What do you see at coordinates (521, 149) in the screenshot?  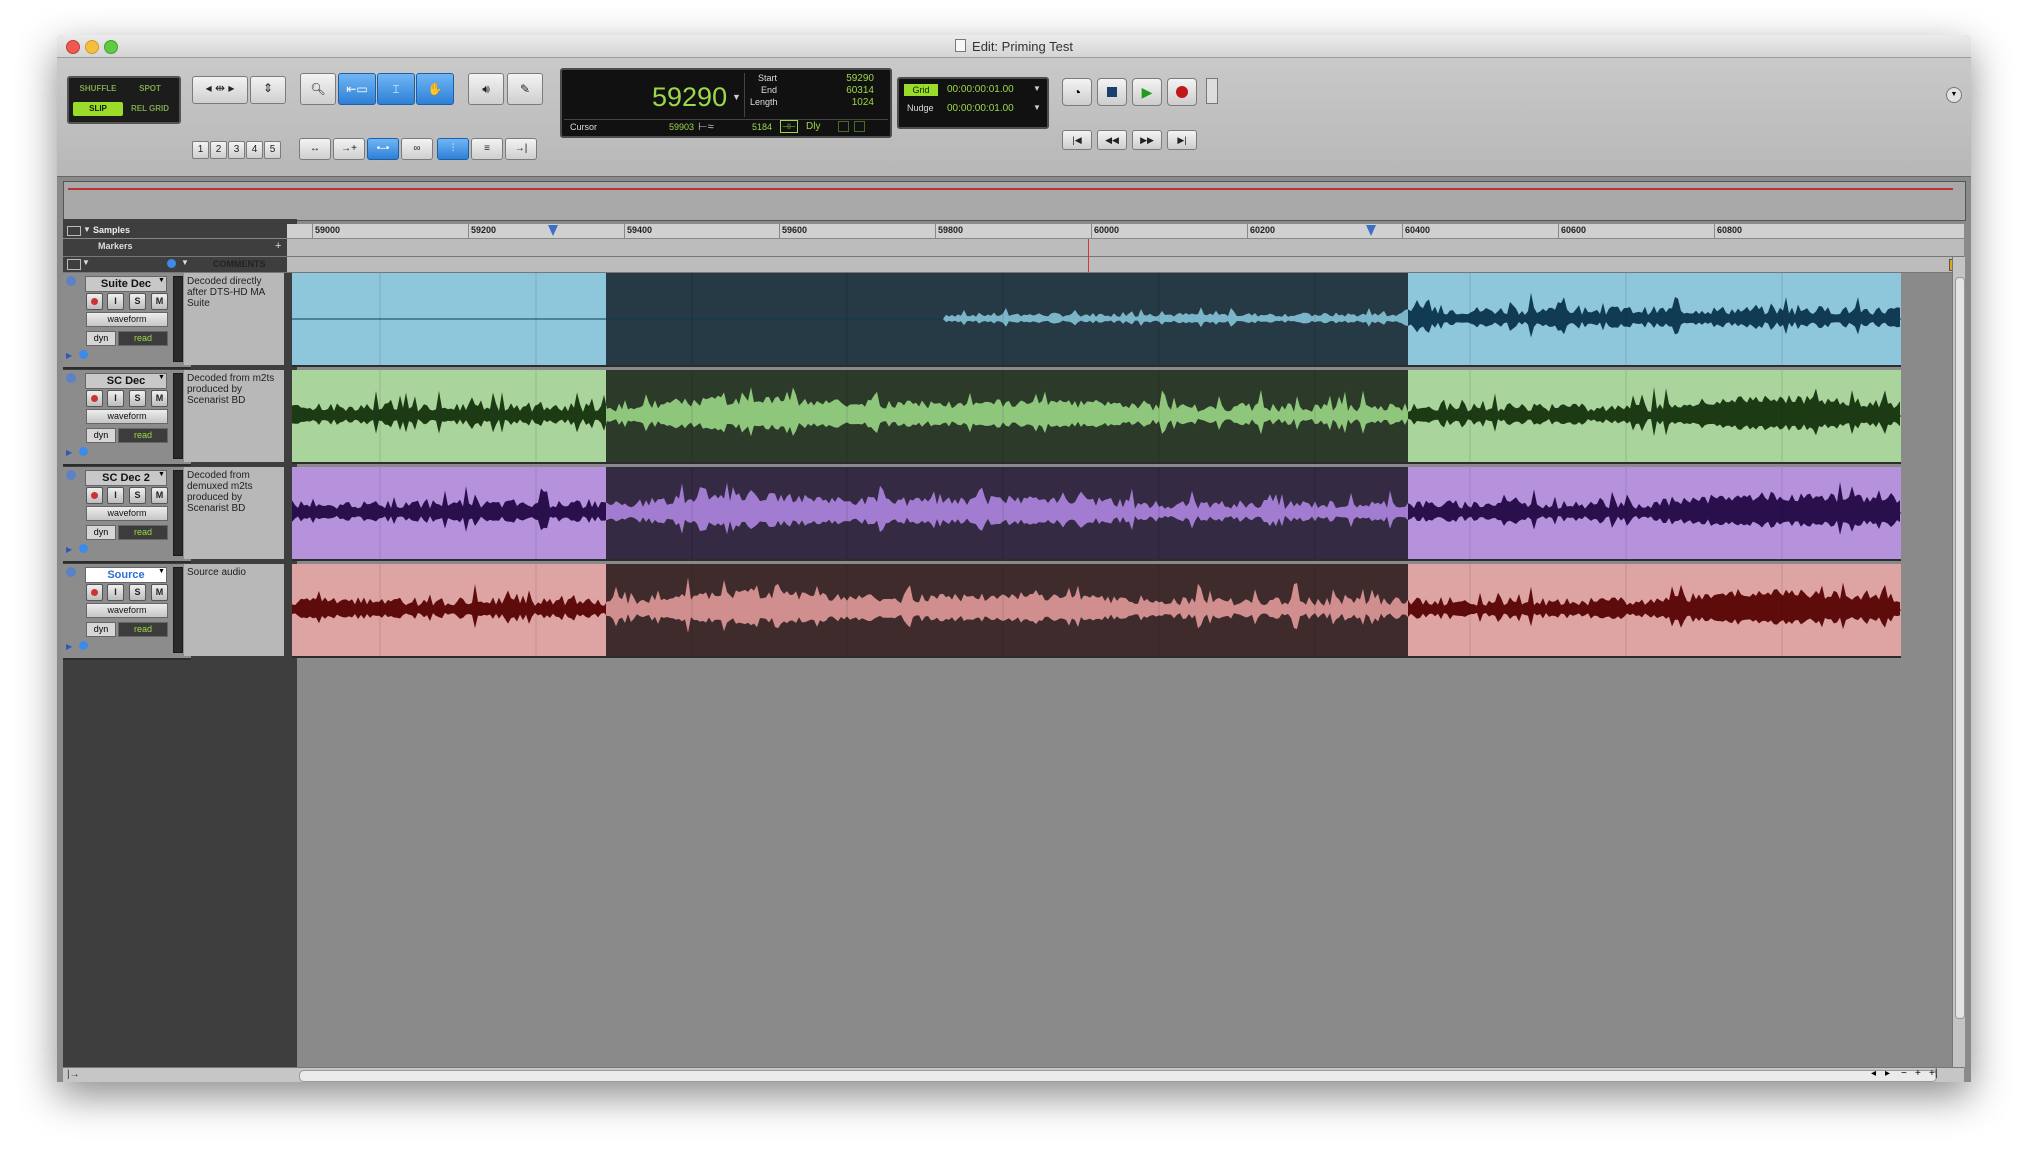 I see `scroll-options-button: →|` at bounding box center [521, 149].